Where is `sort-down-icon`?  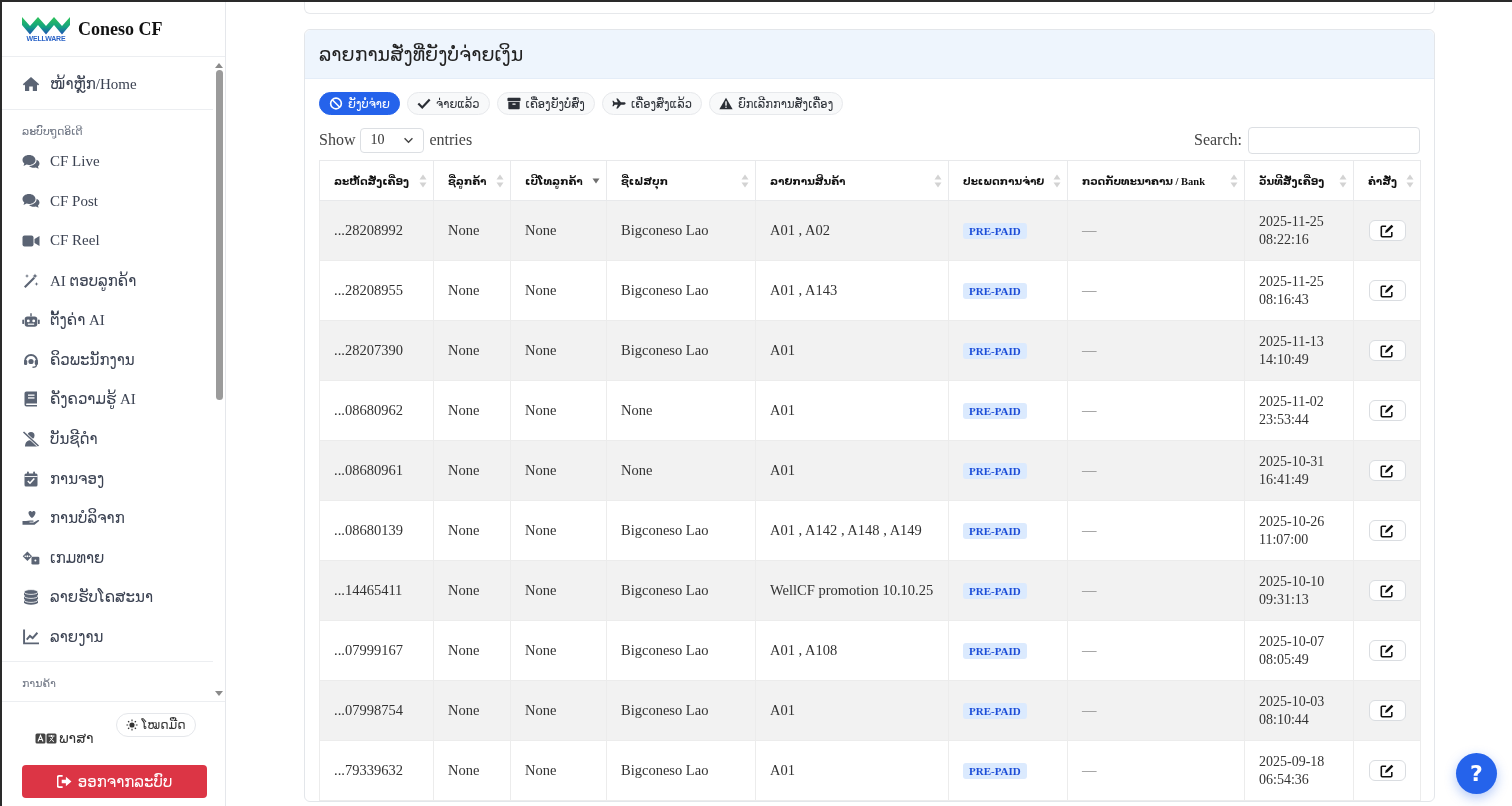
sort-down-icon is located at coordinates (596, 180).